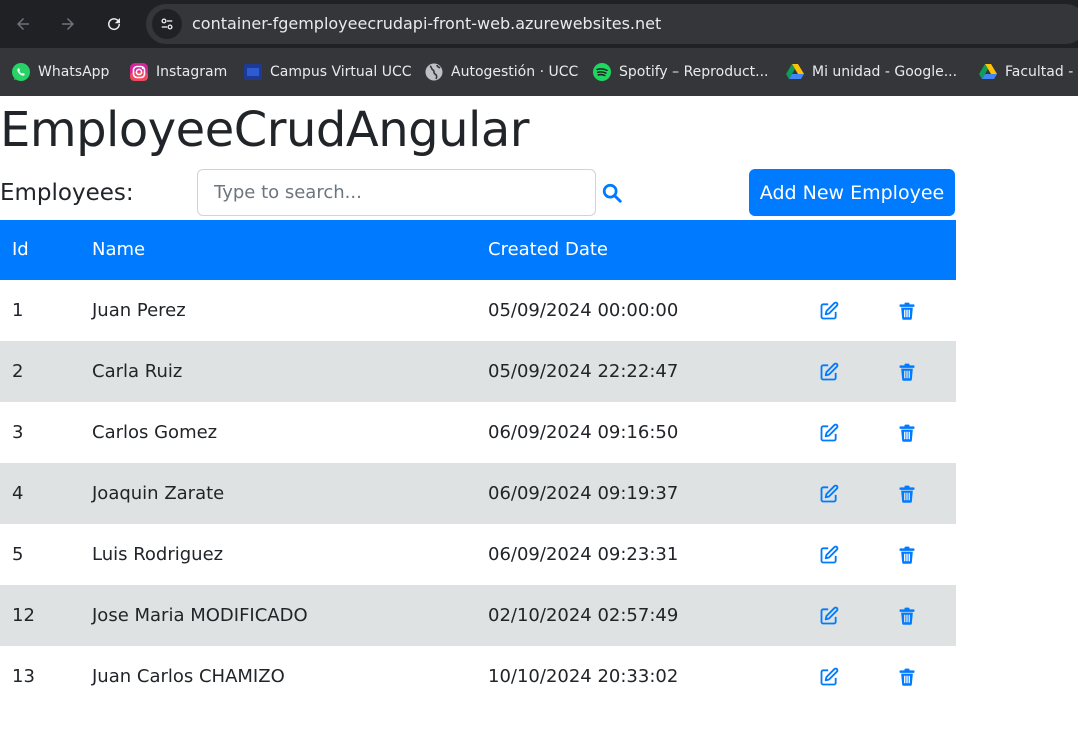 This screenshot has width=1078, height=748. Describe the element at coordinates (119, 249) in the screenshot. I see `column-header-name: Name` at that location.